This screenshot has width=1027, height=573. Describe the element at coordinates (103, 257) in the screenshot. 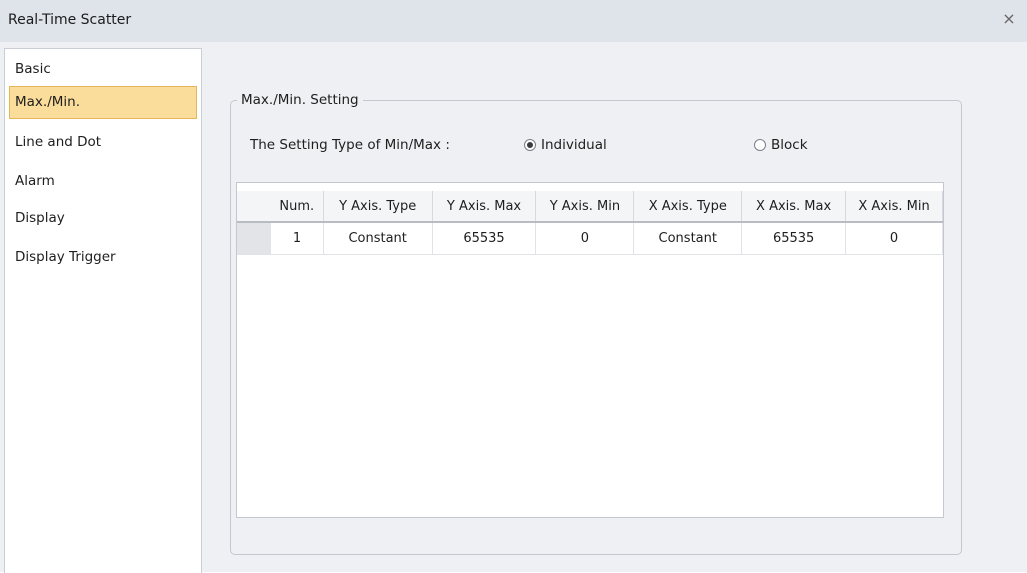

I see `sidebar-item-display-trigger: Display Trigger` at that location.